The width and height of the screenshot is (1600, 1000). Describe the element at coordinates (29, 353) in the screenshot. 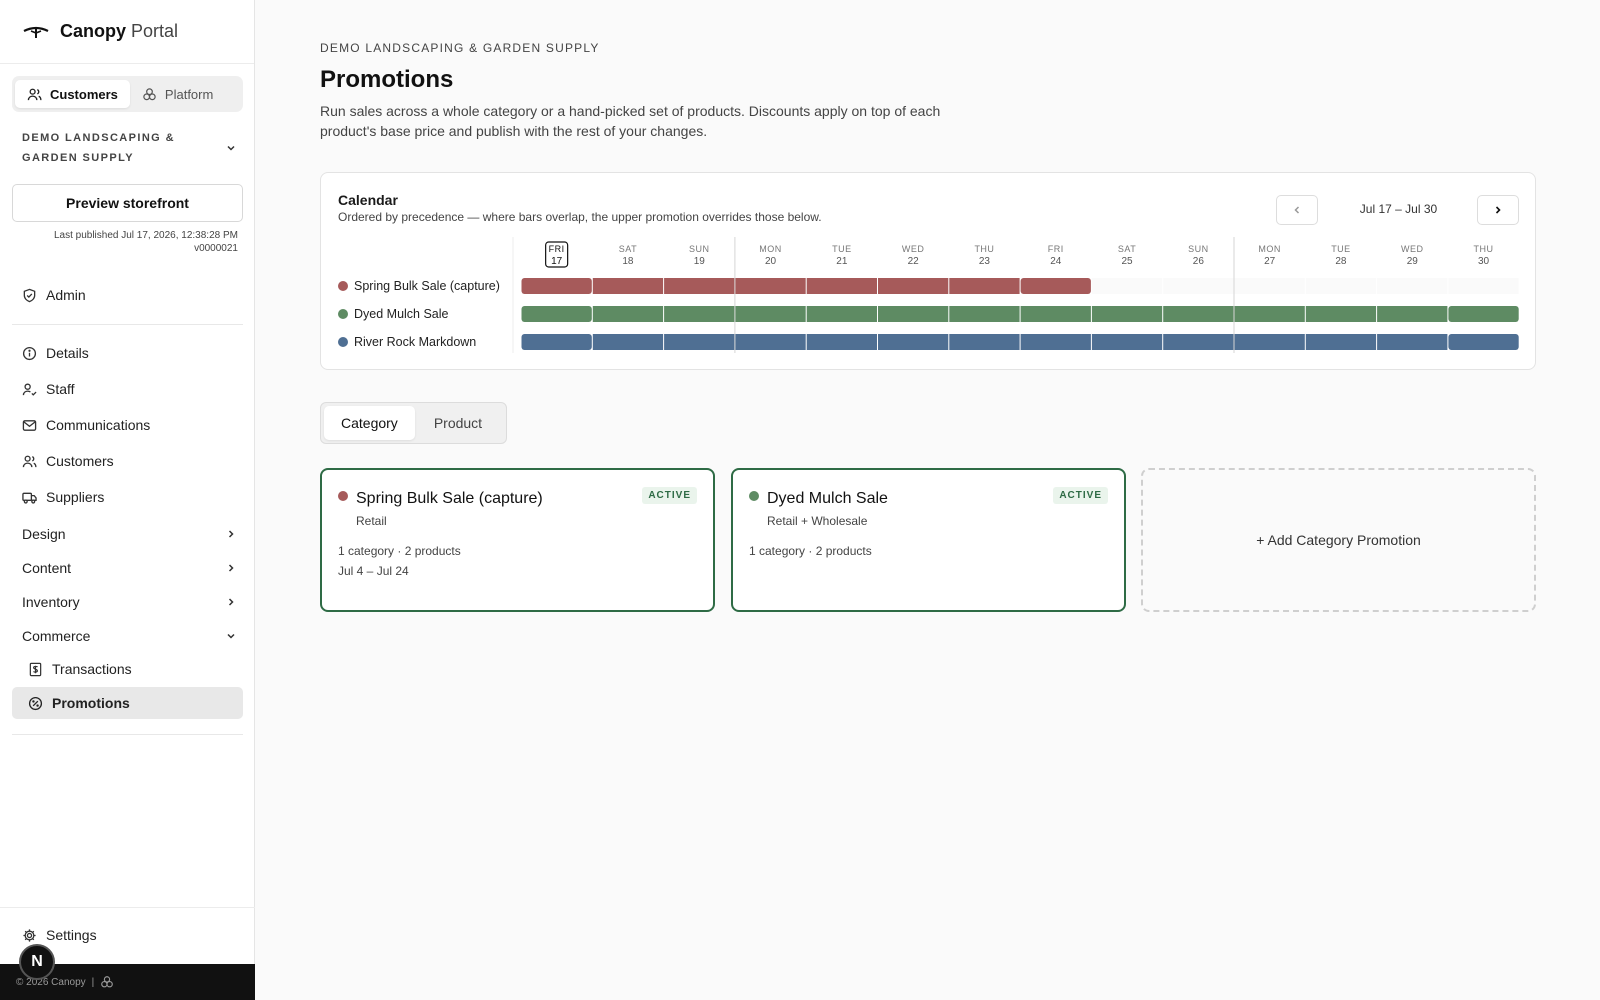

I see `info-icon` at that location.